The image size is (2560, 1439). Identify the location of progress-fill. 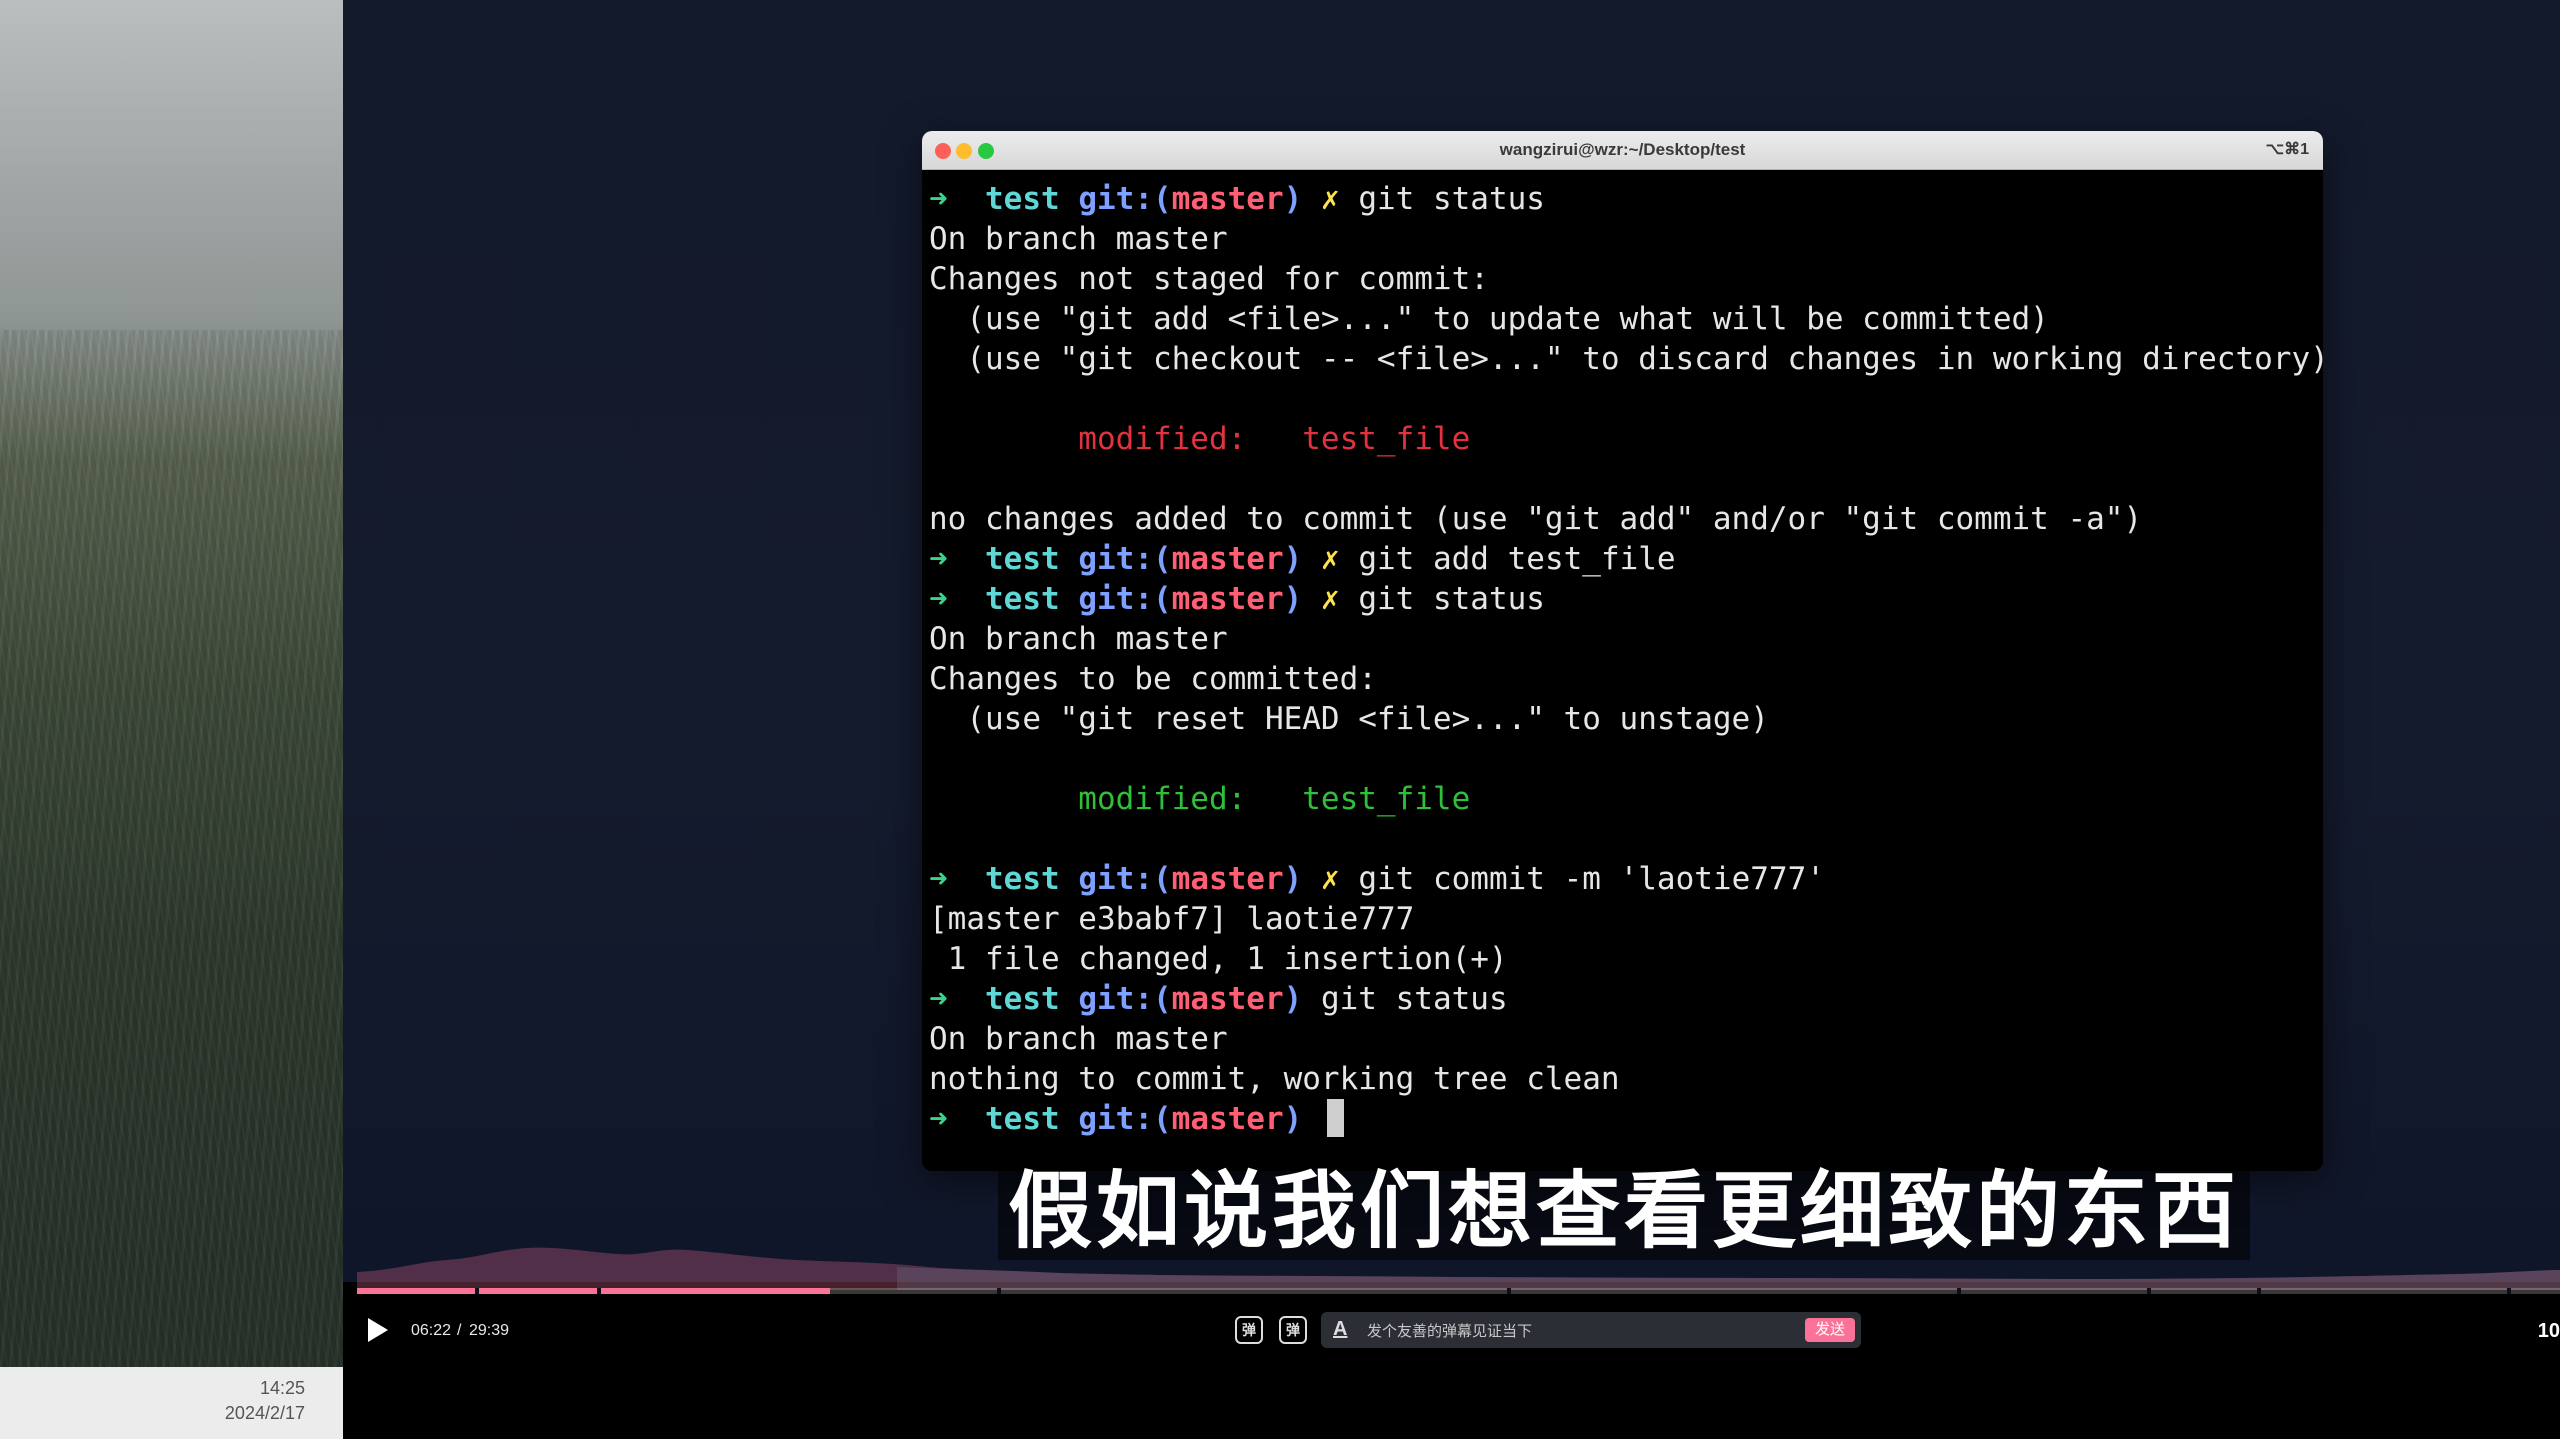
(593, 1291).